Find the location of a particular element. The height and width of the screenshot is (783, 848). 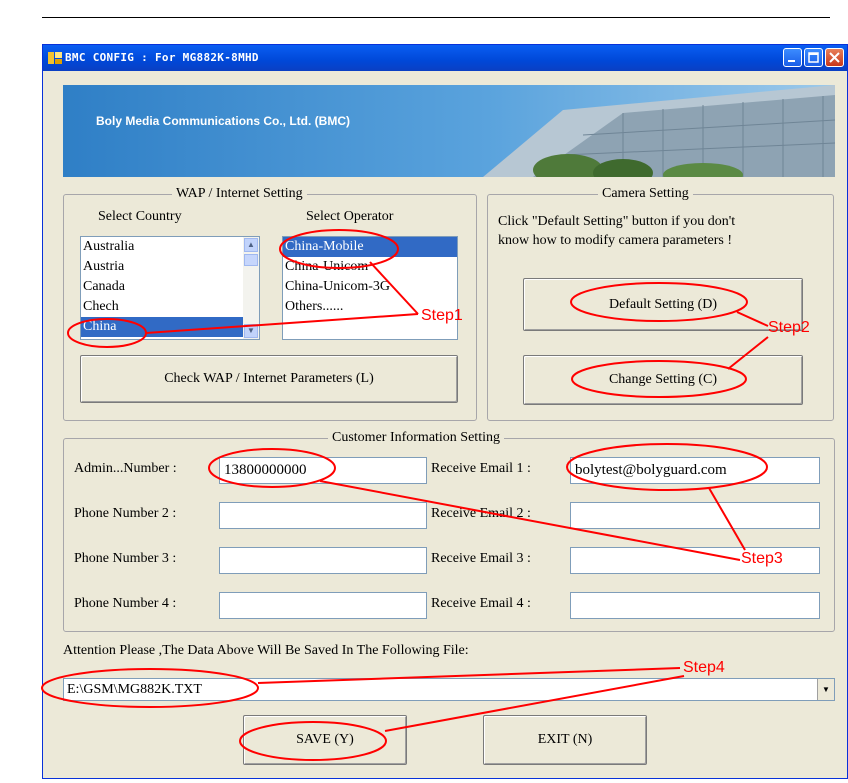

country-item: Canada is located at coordinates (170, 287).